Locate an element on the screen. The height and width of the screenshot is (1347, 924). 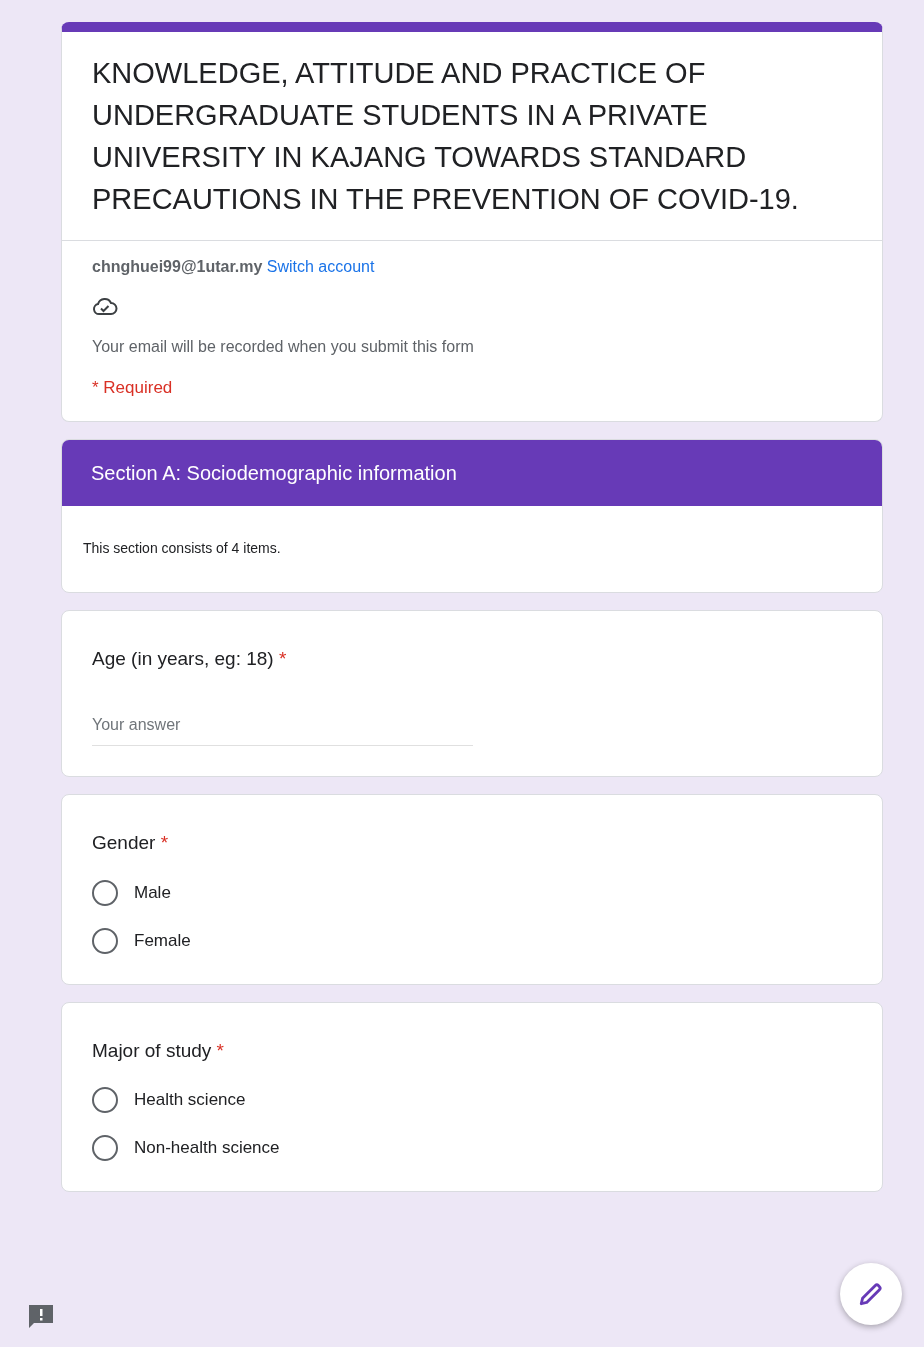
form-title: KNOWLEDGE, ATTITUDE AND PRACTICE OF UNDERGRADUATE STUDENTS IN A PRIVATE UNIVERSITY IN KAJANG TOWARDS STANDARD PRECAUTIONS IN THE PREVENTION OF COVID-19. is located at coordinates (445, 136).